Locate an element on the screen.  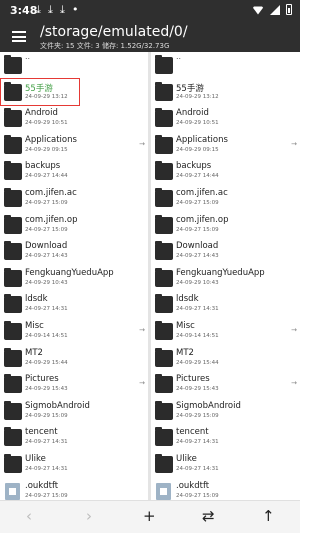
menu-icon is located at coordinates (19, 36).